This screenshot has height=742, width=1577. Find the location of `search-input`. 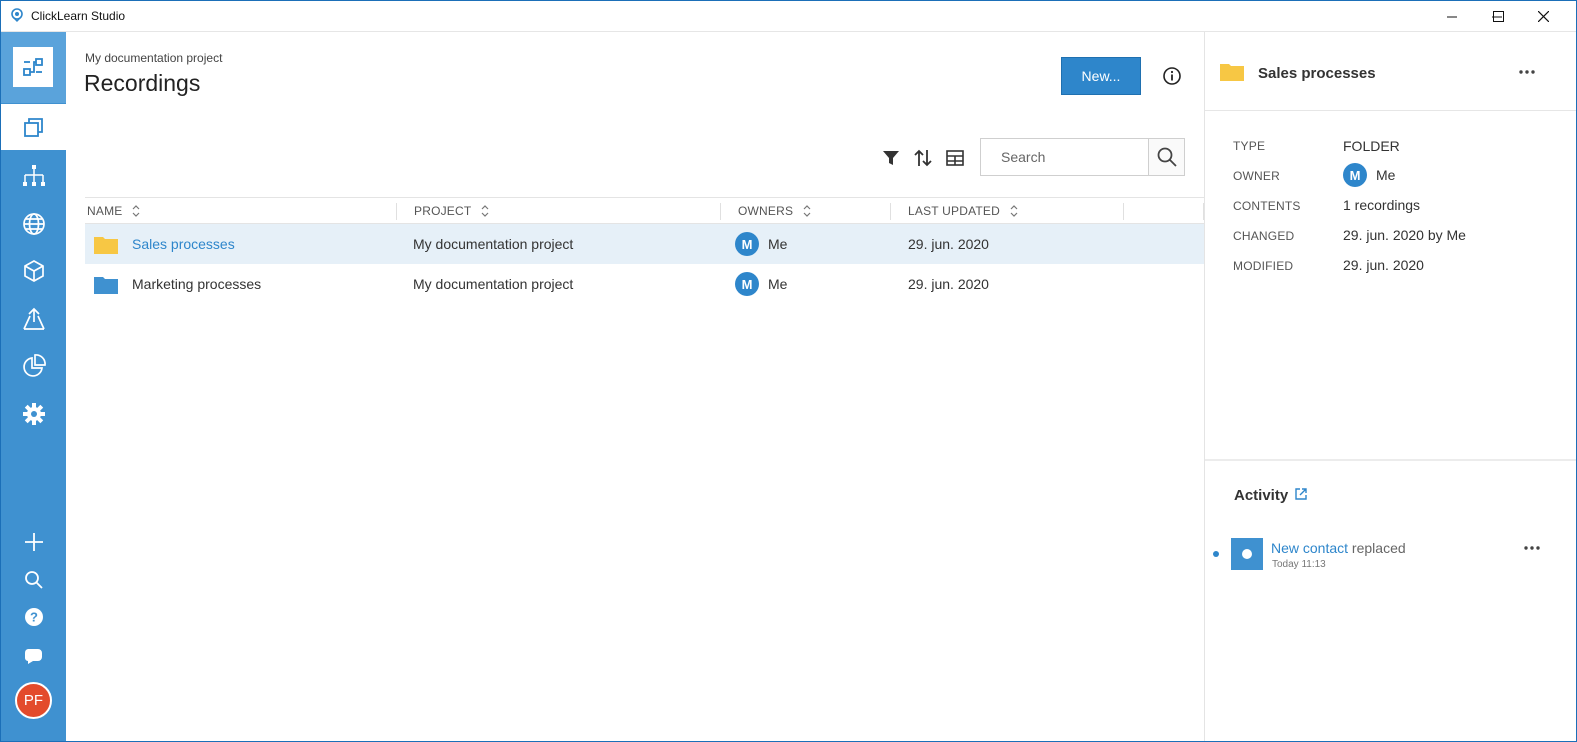

search-input is located at coordinates (1064, 157).